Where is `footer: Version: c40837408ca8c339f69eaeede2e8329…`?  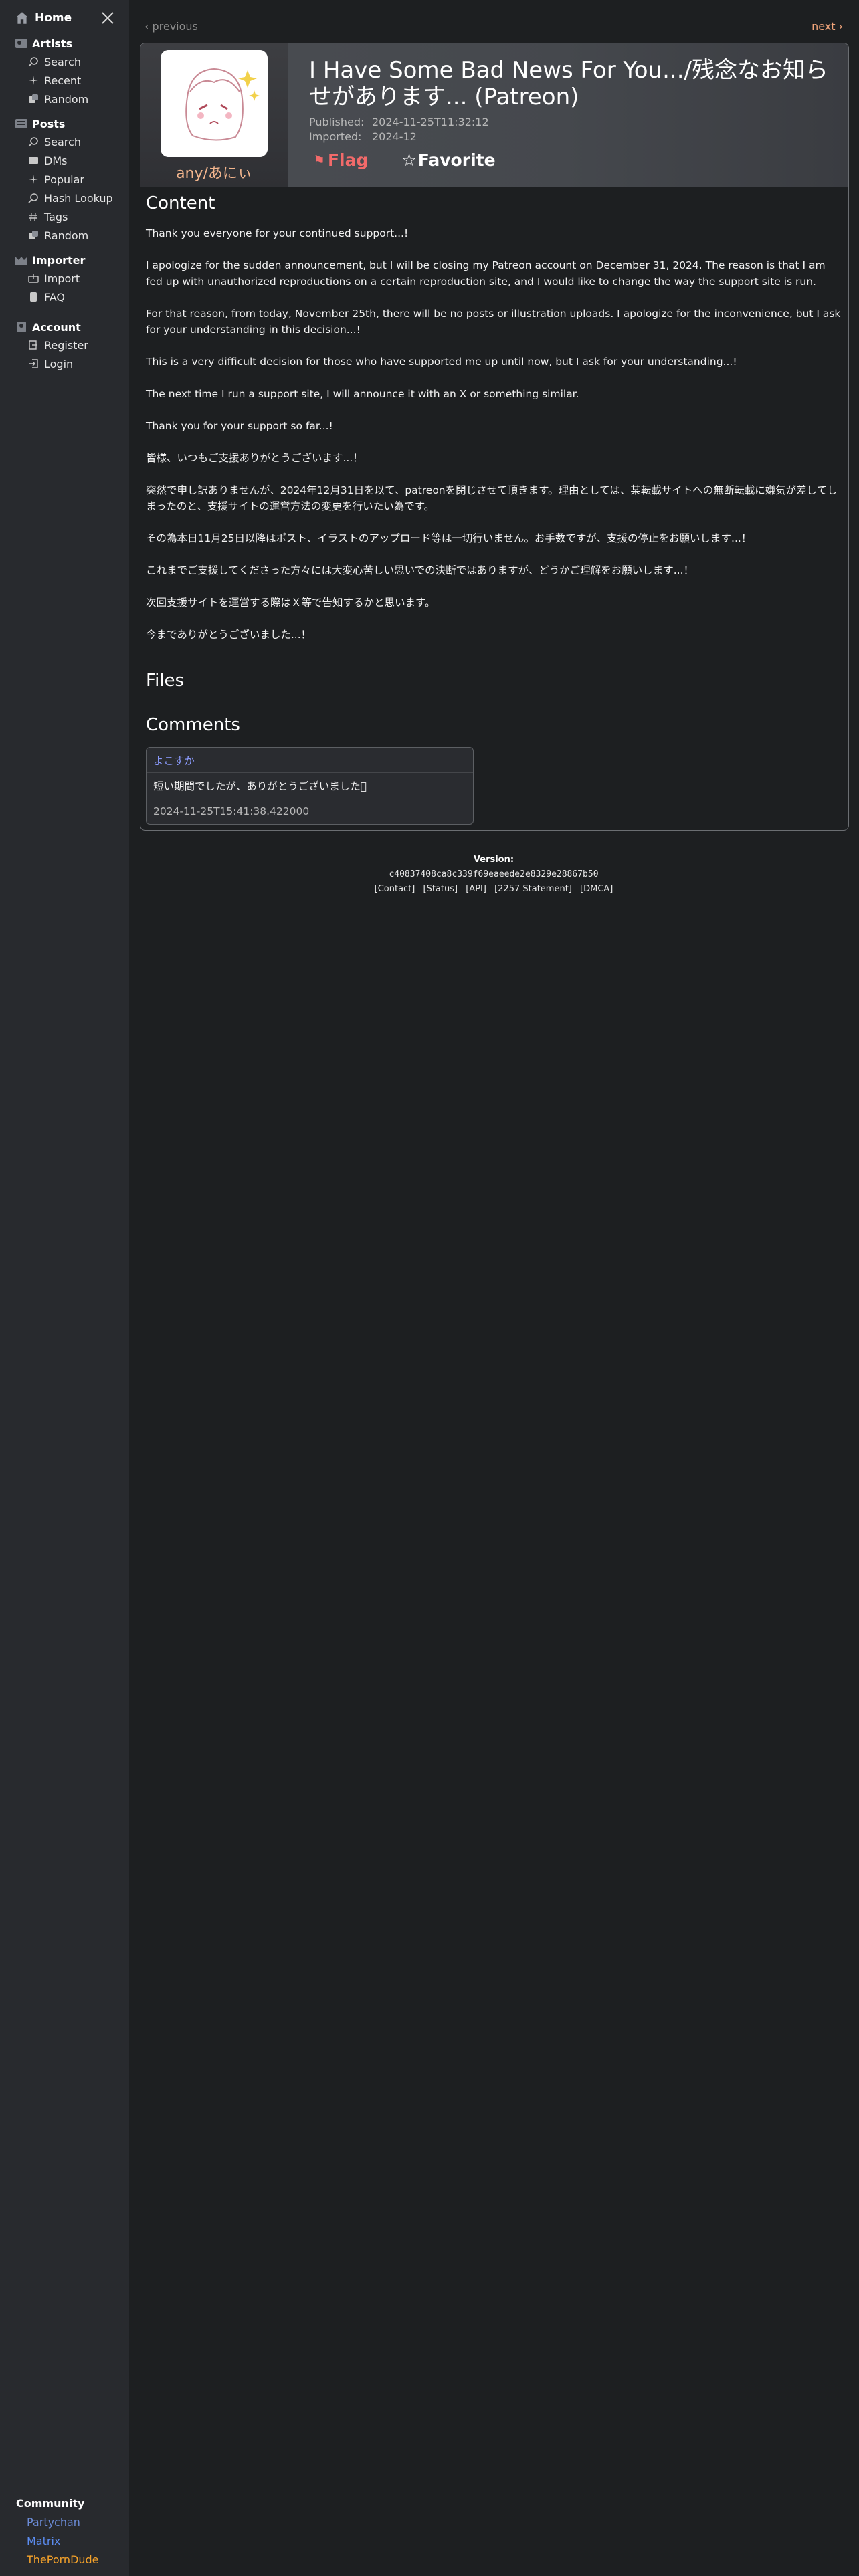 footer: Version: c40837408ca8c339f69eaeede2e8329… is located at coordinates (494, 875).